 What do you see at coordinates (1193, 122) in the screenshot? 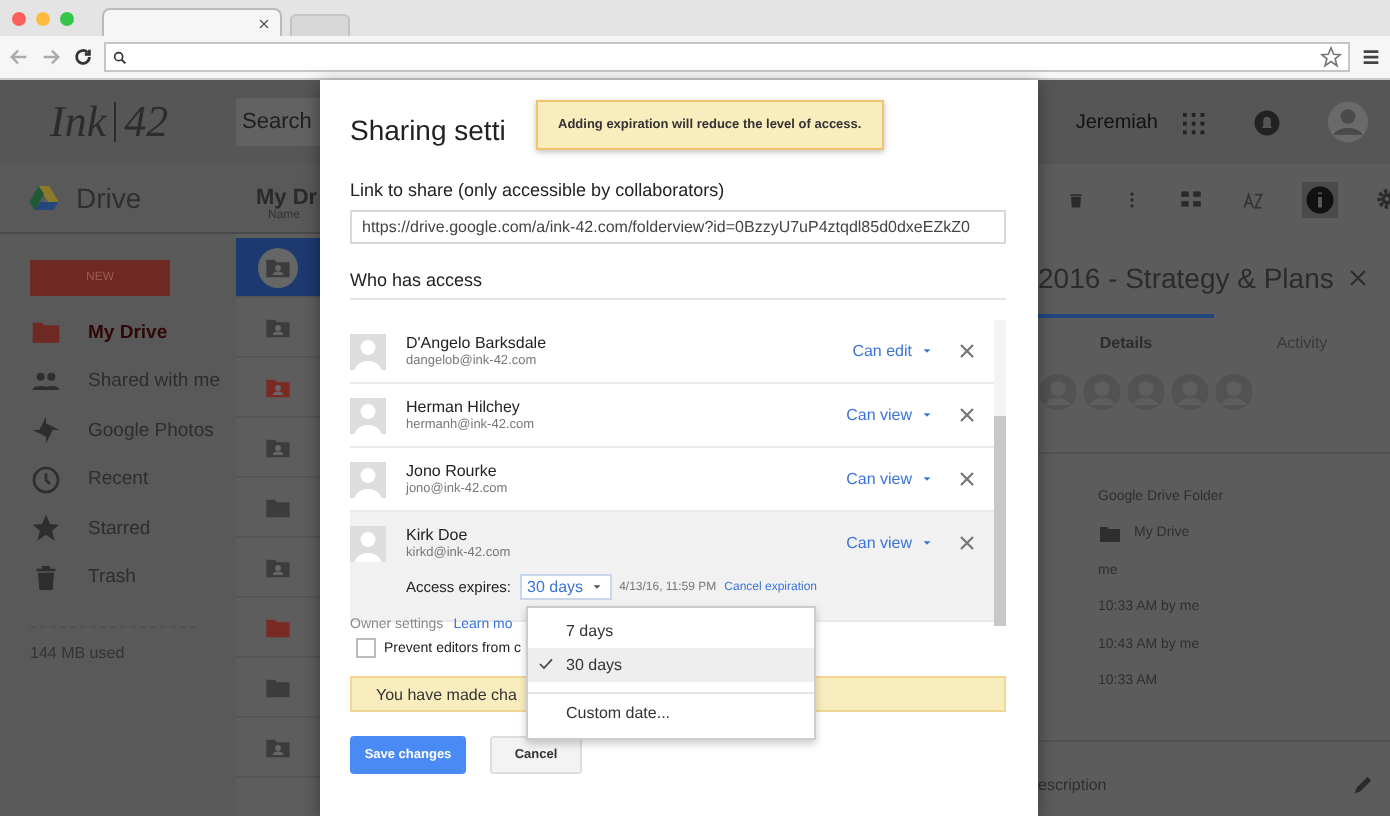
I see `apps-grid-icon` at bounding box center [1193, 122].